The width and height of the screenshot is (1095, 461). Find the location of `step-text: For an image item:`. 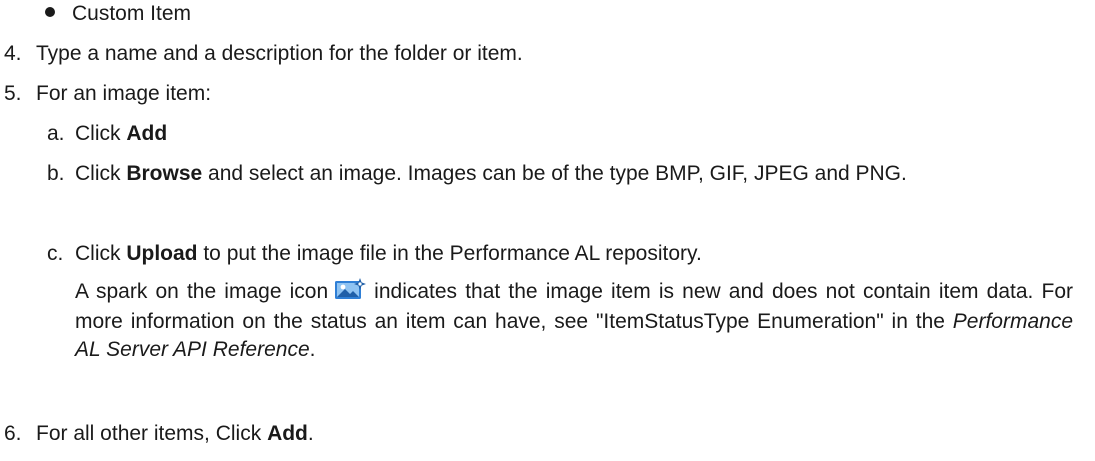

step-text: For an image item: is located at coordinates (124, 93).